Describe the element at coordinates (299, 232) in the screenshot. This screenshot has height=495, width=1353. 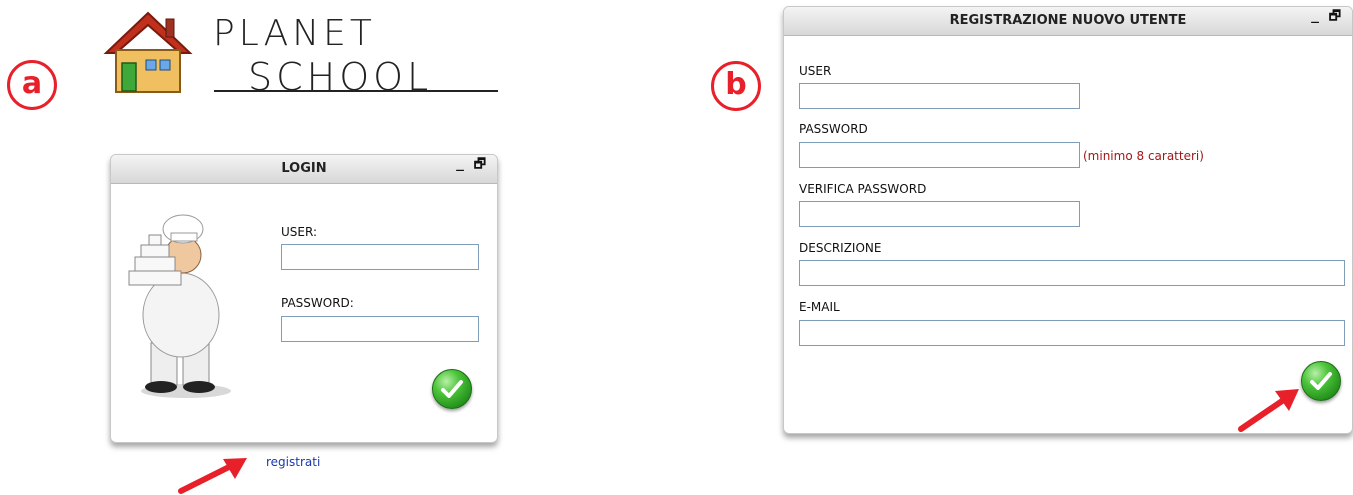
I see `login-user-label: USER:` at that location.